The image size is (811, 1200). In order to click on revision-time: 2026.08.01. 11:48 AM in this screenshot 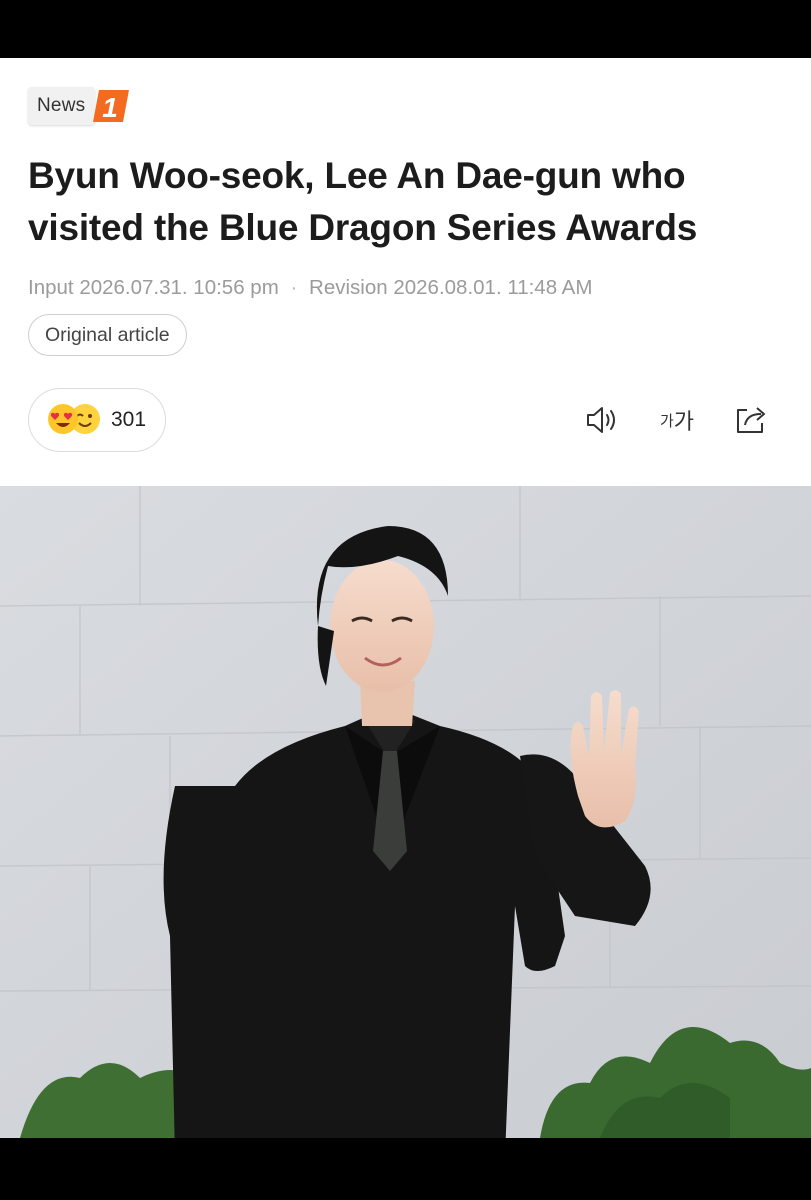, I will do `click(493, 287)`.